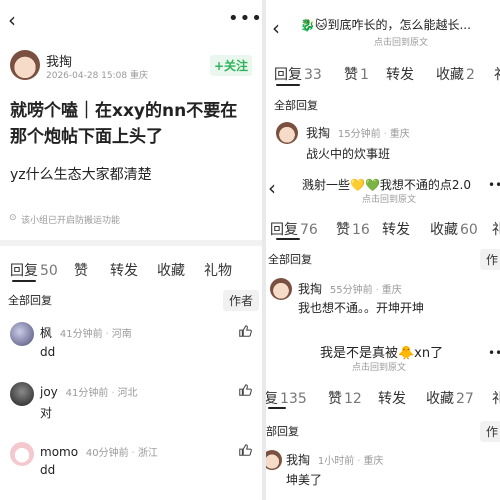  Describe the element at coordinates (286, 398) in the screenshot. I see `tab-replies: 复 135` at that location.